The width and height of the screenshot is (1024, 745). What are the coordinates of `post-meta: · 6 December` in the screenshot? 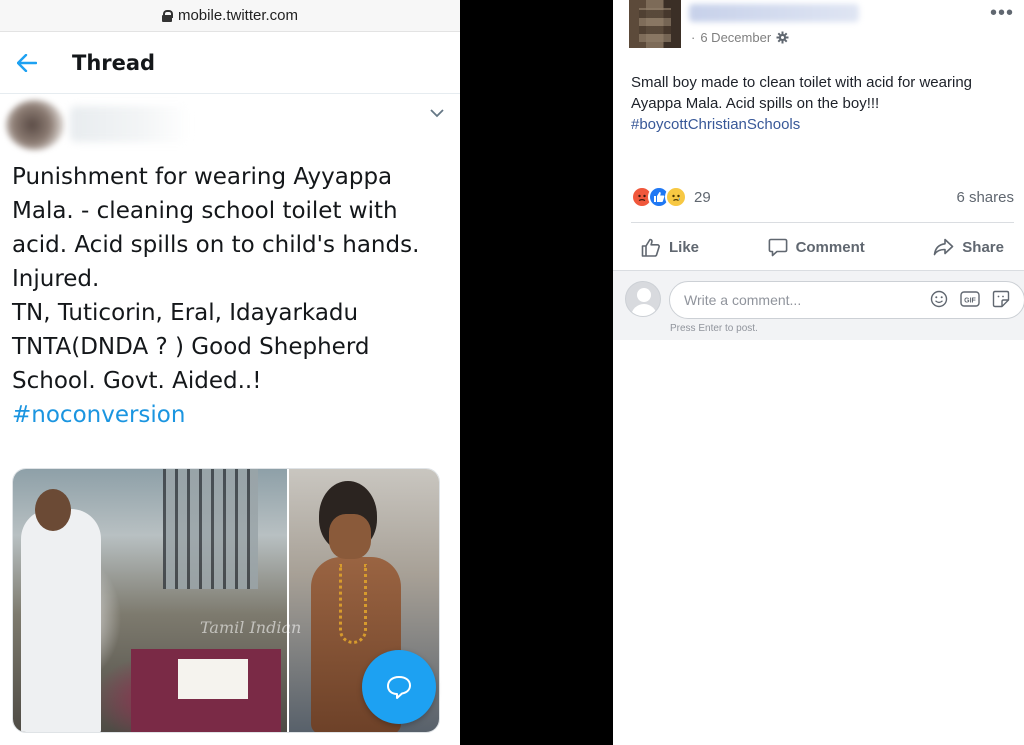 It's located at (740, 37).